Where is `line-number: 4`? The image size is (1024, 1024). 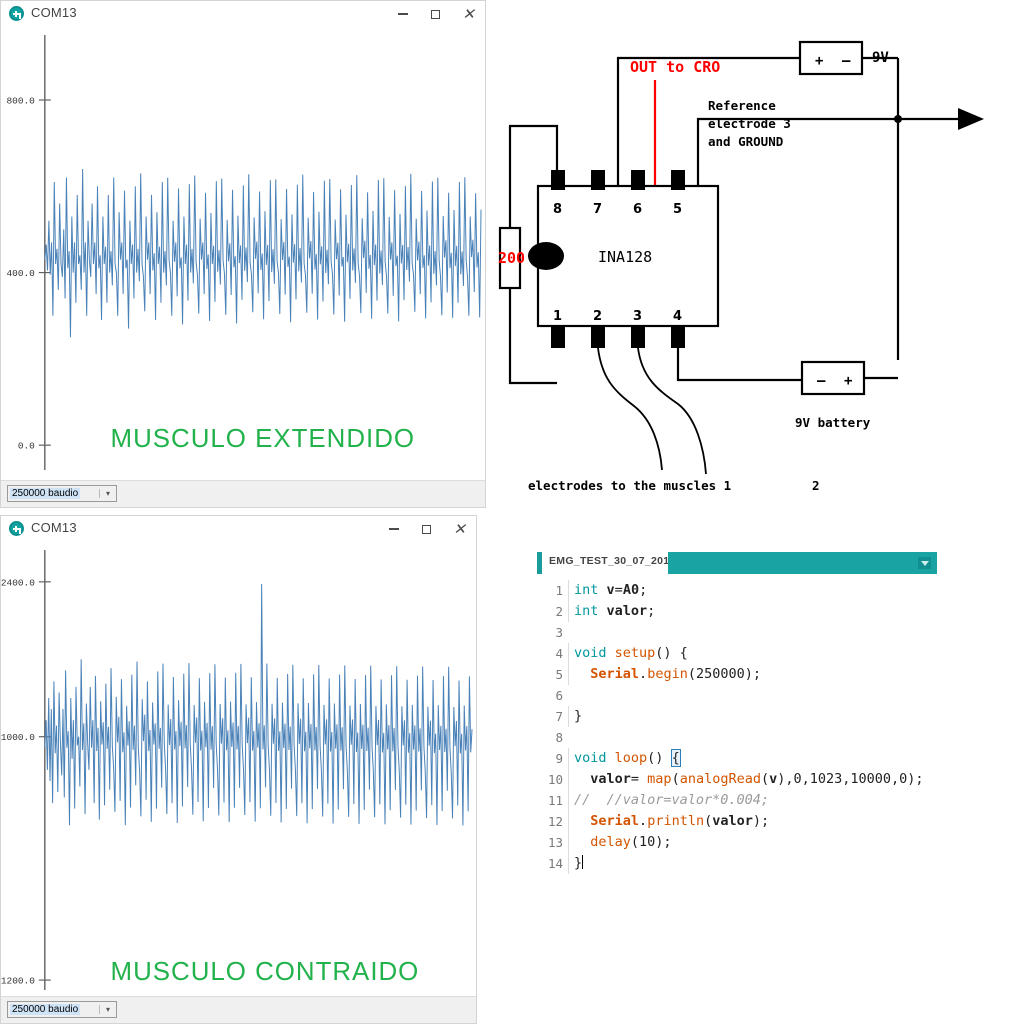 line-number: 4 is located at coordinates (559, 653).